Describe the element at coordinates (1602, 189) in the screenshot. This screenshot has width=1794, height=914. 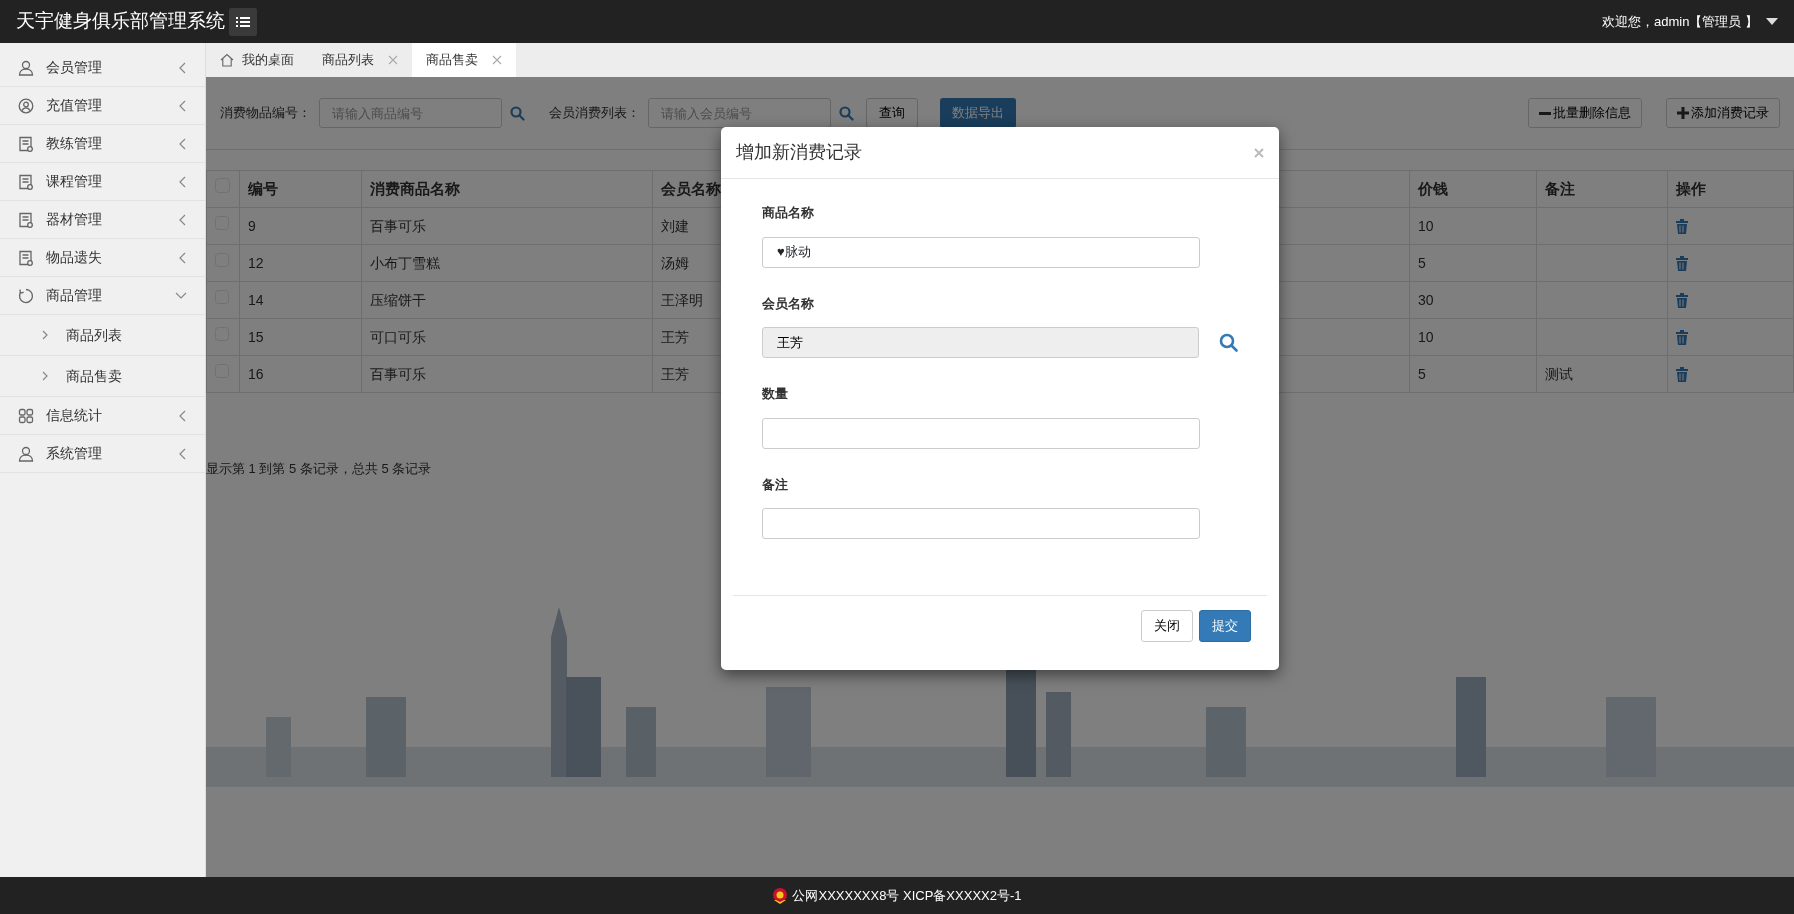
I see `column-header: 备注` at that location.